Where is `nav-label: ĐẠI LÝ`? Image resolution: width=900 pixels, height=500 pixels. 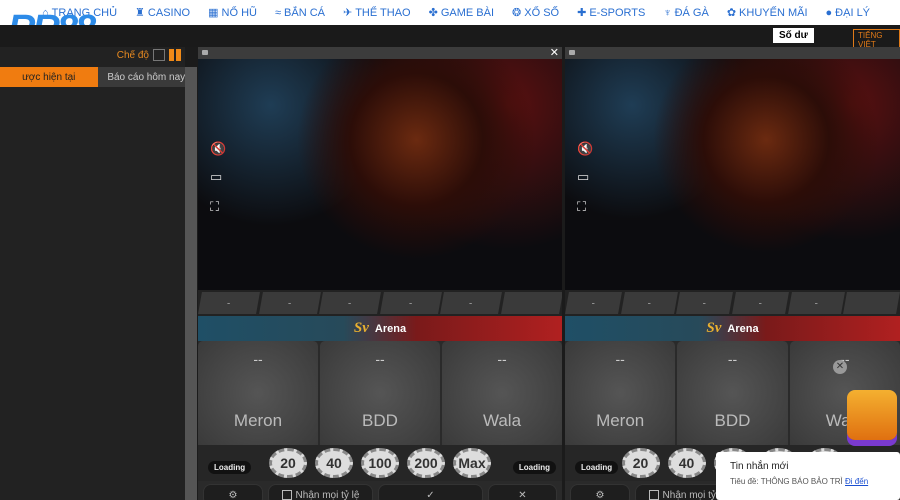 nav-label: ĐẠI LÝ is located at coordinates (853, 12).